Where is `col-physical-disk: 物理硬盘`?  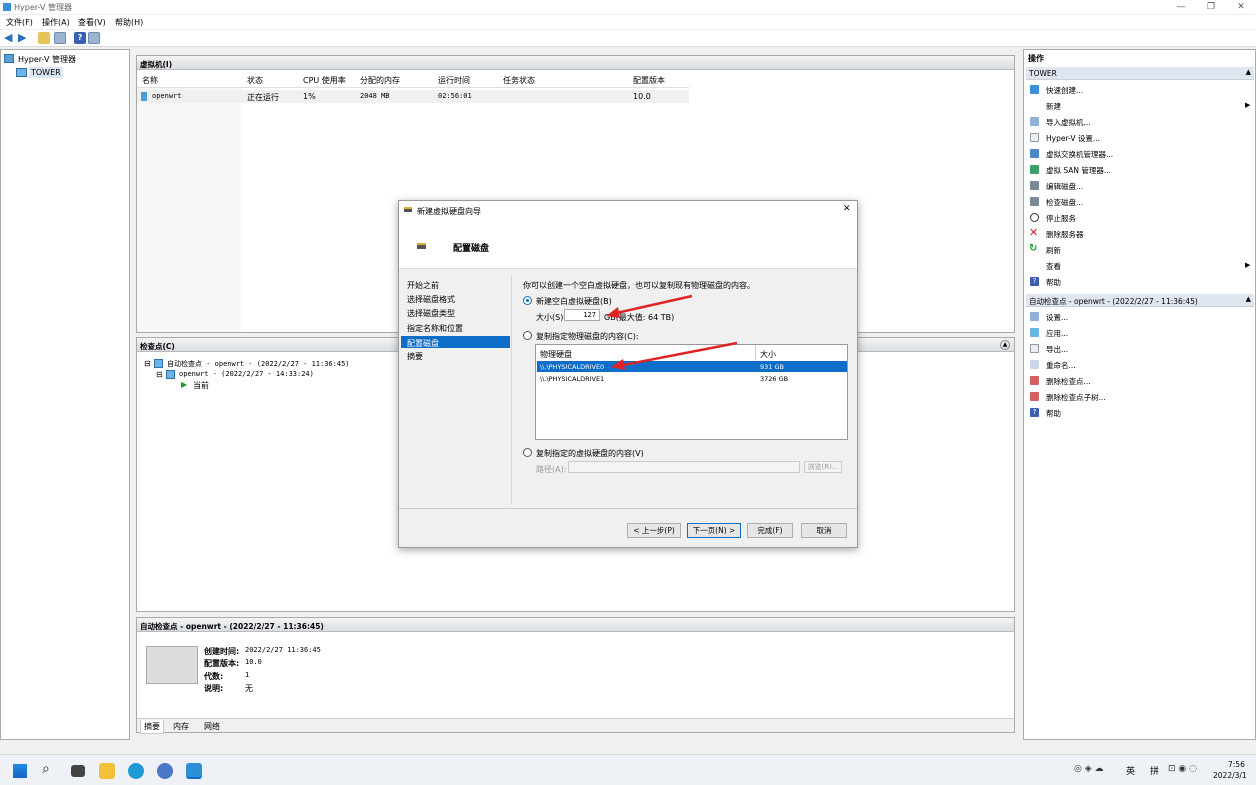 col-physical-disk: 物理硬盘 is located at coordinates (556, 354).